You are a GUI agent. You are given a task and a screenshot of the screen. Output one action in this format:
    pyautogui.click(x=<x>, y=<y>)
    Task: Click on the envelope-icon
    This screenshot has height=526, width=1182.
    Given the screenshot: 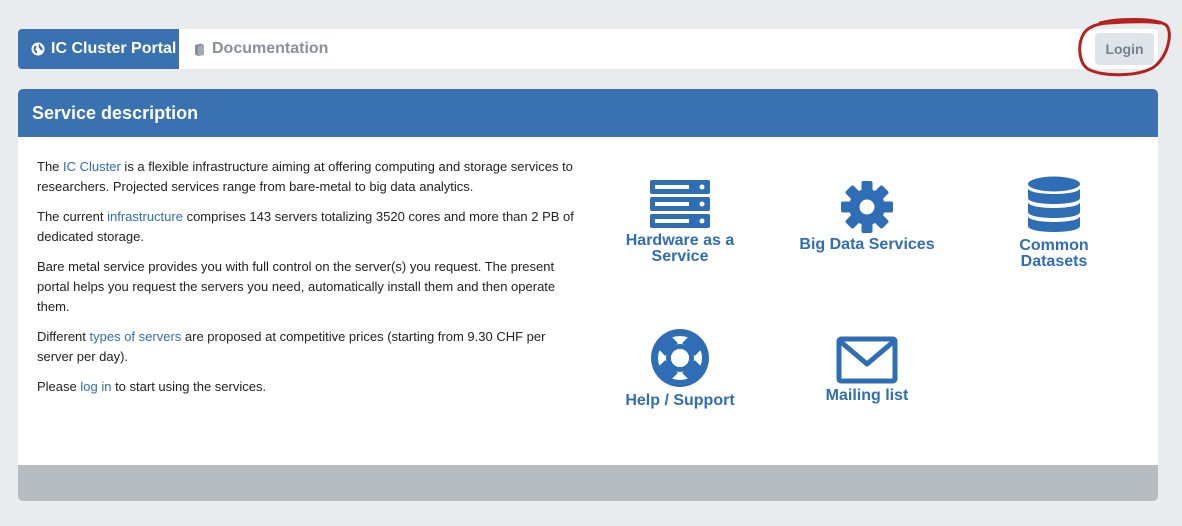 What is the action you would take?
    pyautogui.click(x=867, y=360)
    